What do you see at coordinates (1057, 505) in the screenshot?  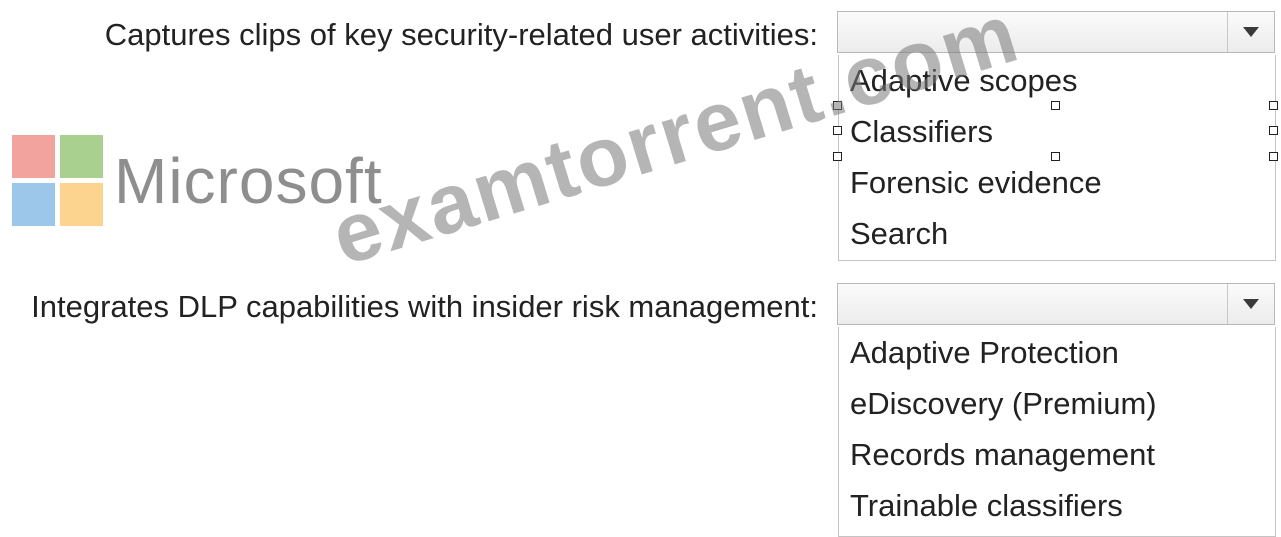 I see `q2-option-trainable-classifiers: Trainable classifiers` at bounding box center [1057, 505].